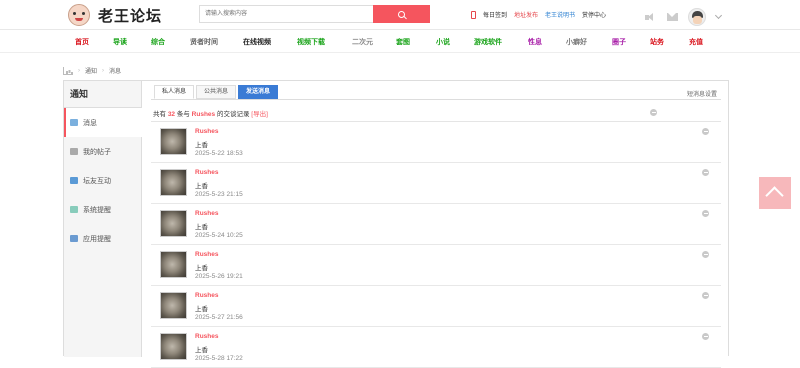 Image resolution: width=800 pixels, height=368 pixels. What do you see at coordinates (74, 209) in the screenshot?
I see `diamond-icon` at bounding box center [74, 209].